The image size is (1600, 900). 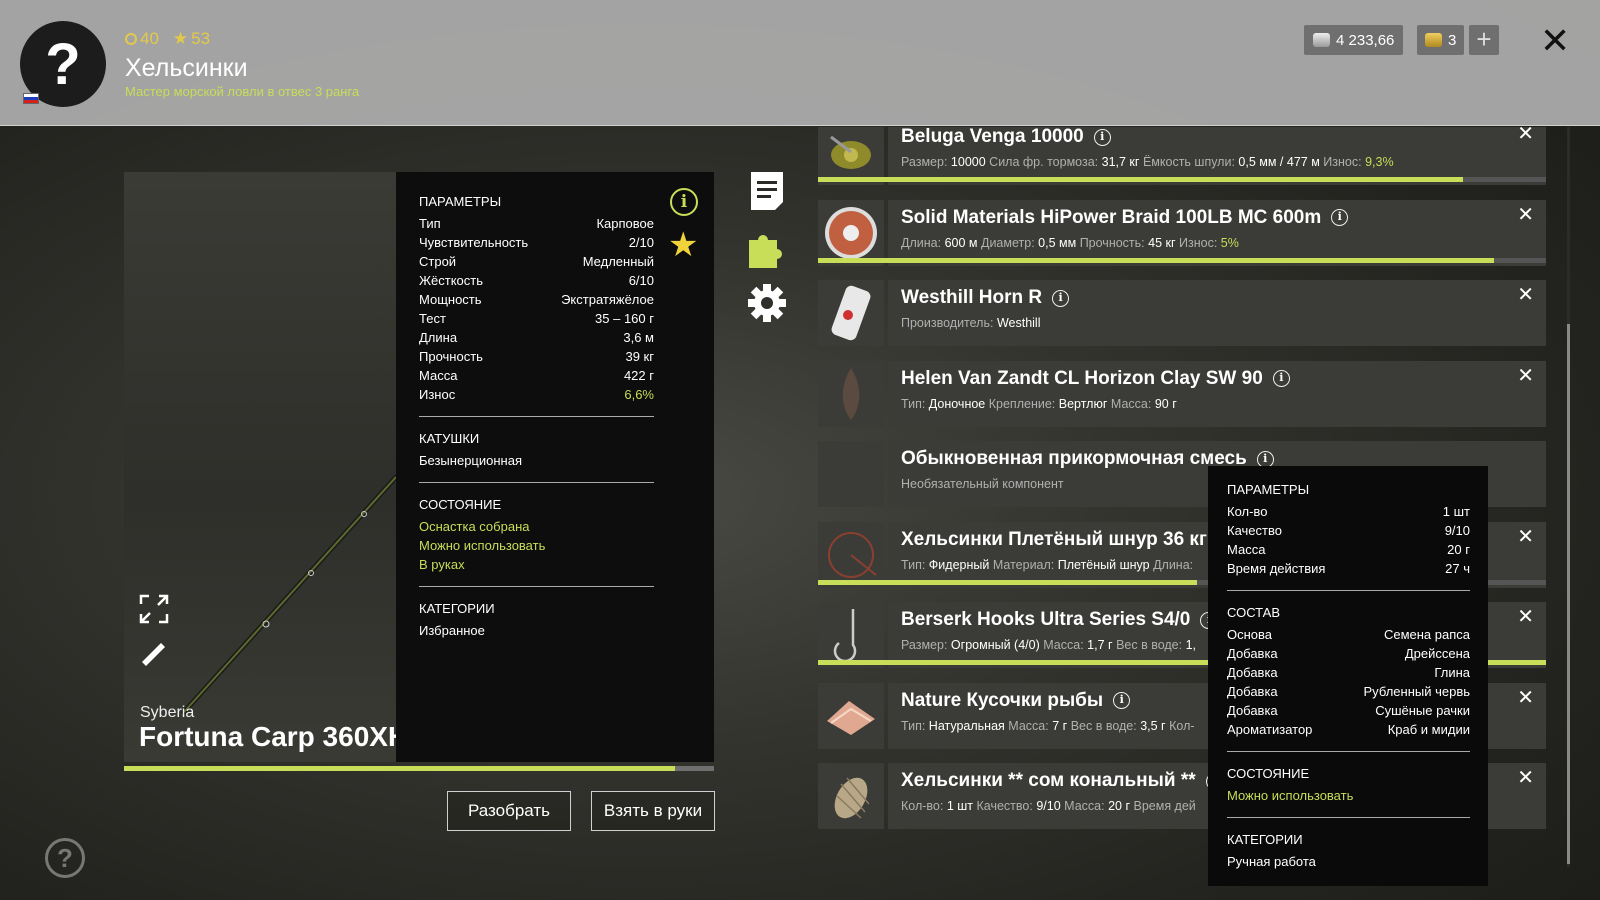 I want to click on state-line: В руках, so click(x=442, y=564).